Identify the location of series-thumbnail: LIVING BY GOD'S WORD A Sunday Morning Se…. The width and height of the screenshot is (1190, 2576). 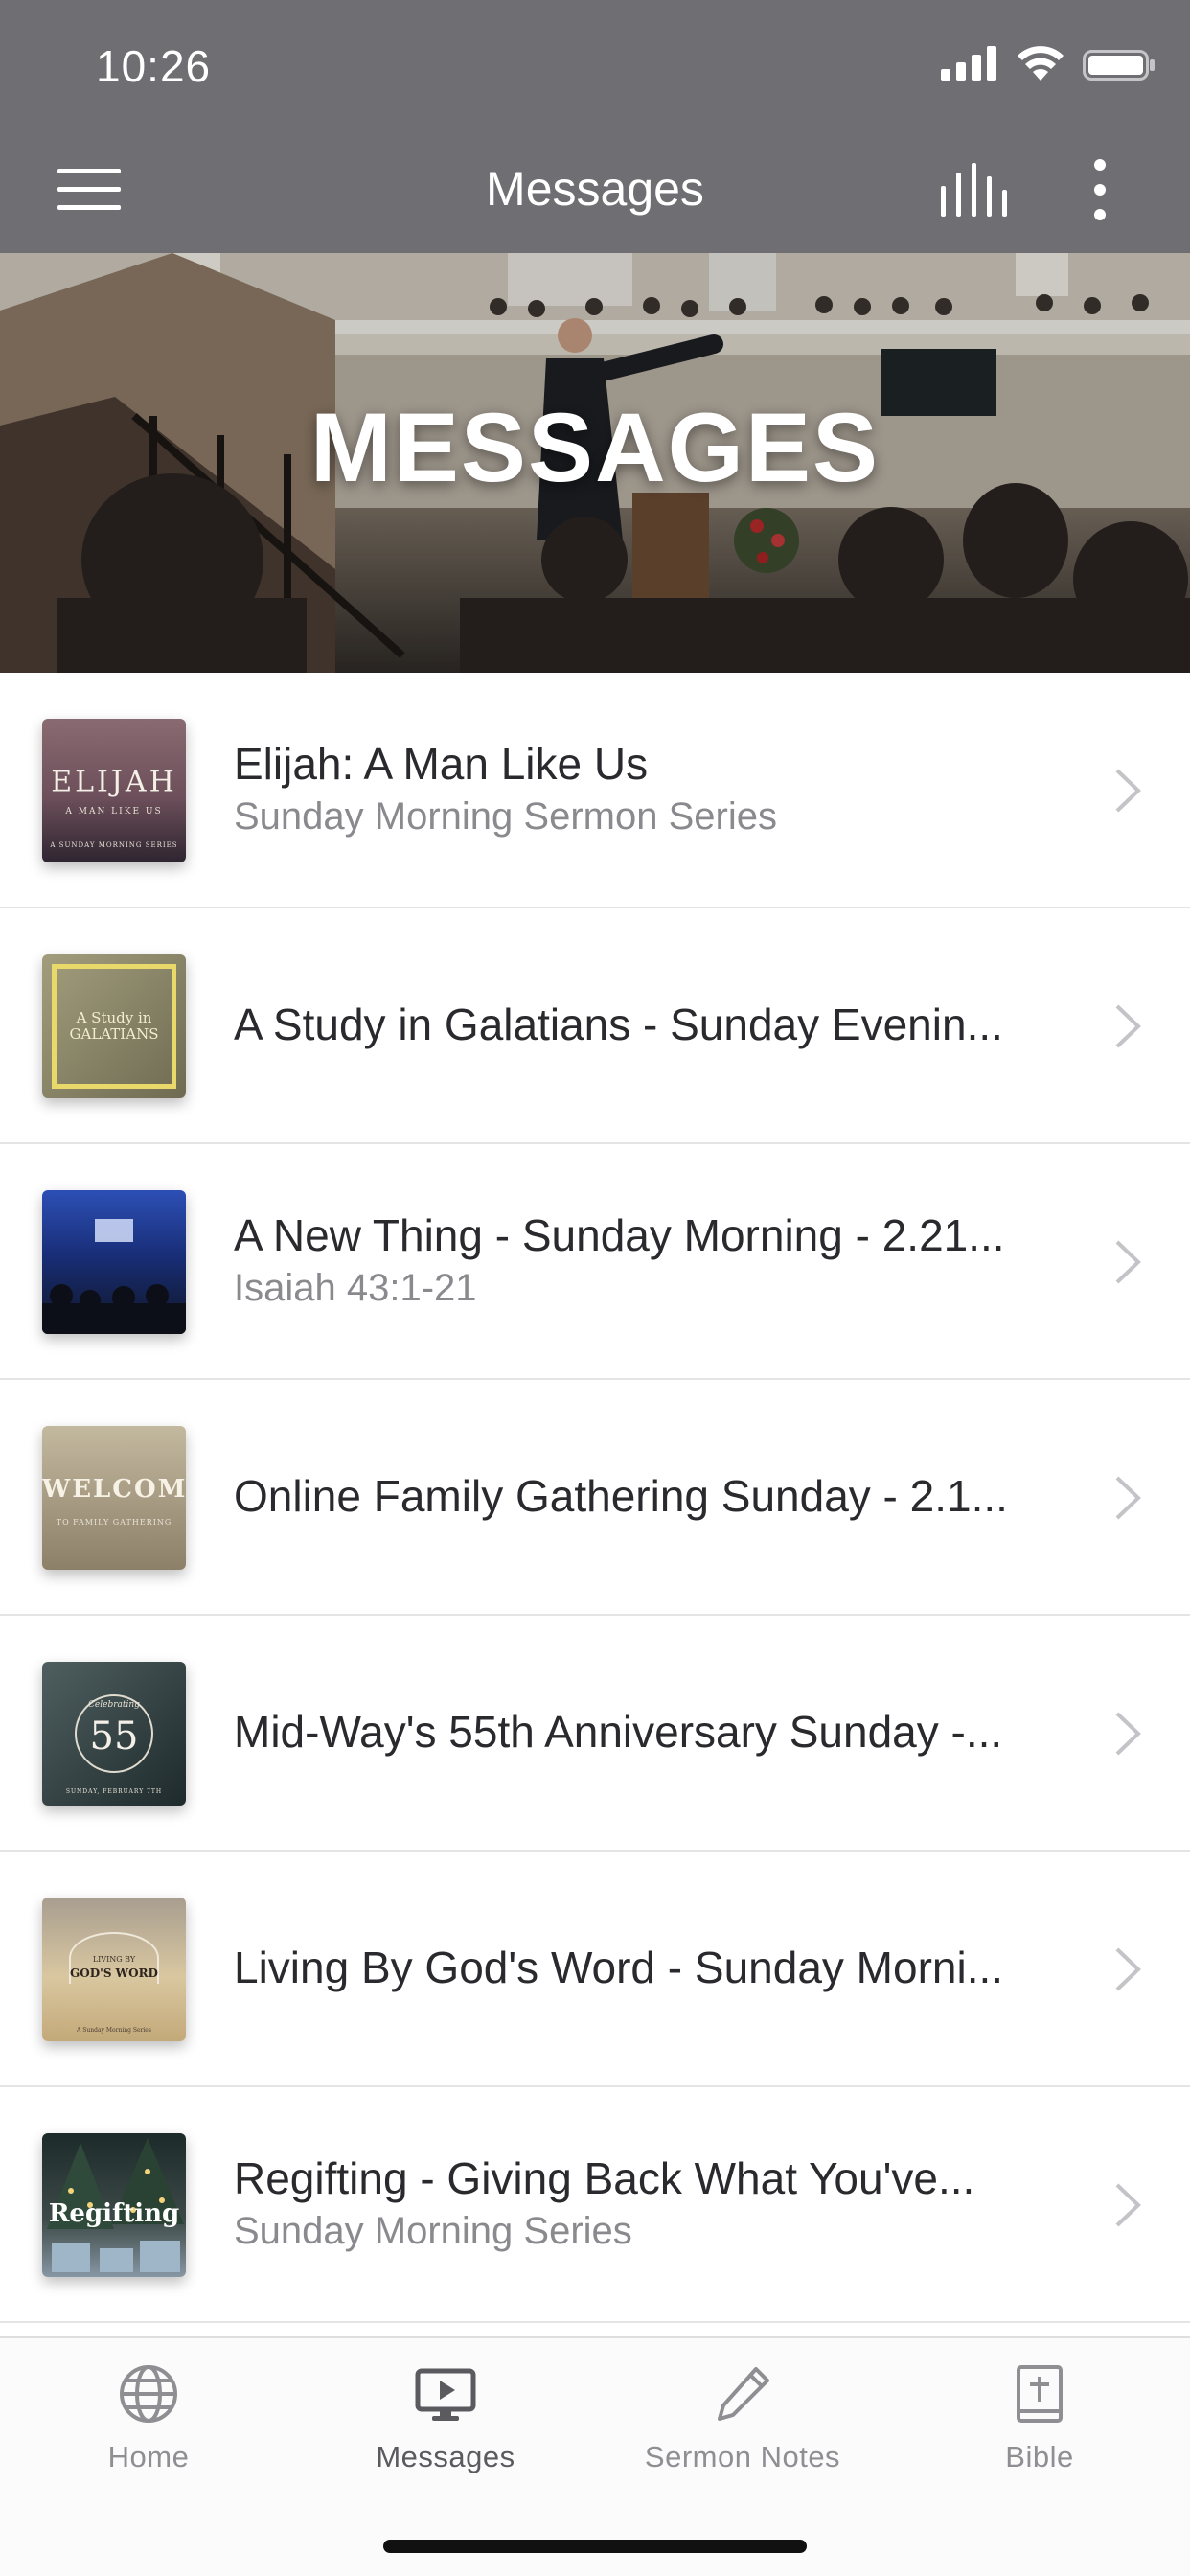
(114, 1969).